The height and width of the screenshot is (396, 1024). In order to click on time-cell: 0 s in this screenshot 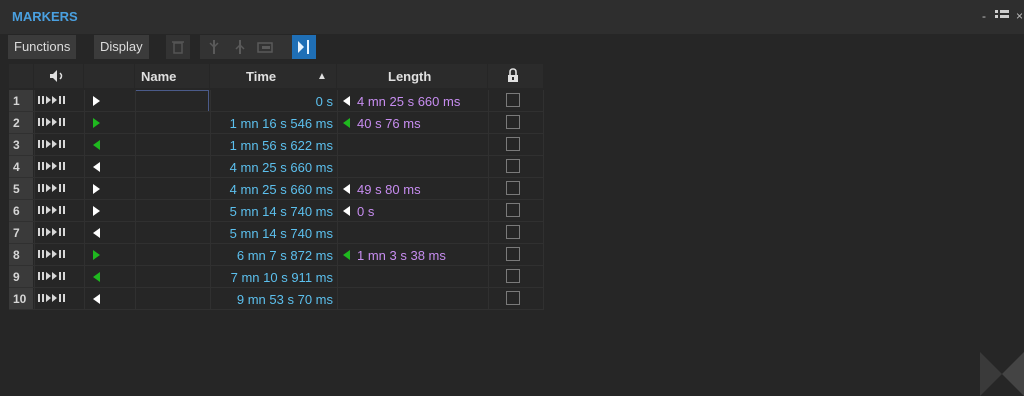, I will do `click(271, 101)`.